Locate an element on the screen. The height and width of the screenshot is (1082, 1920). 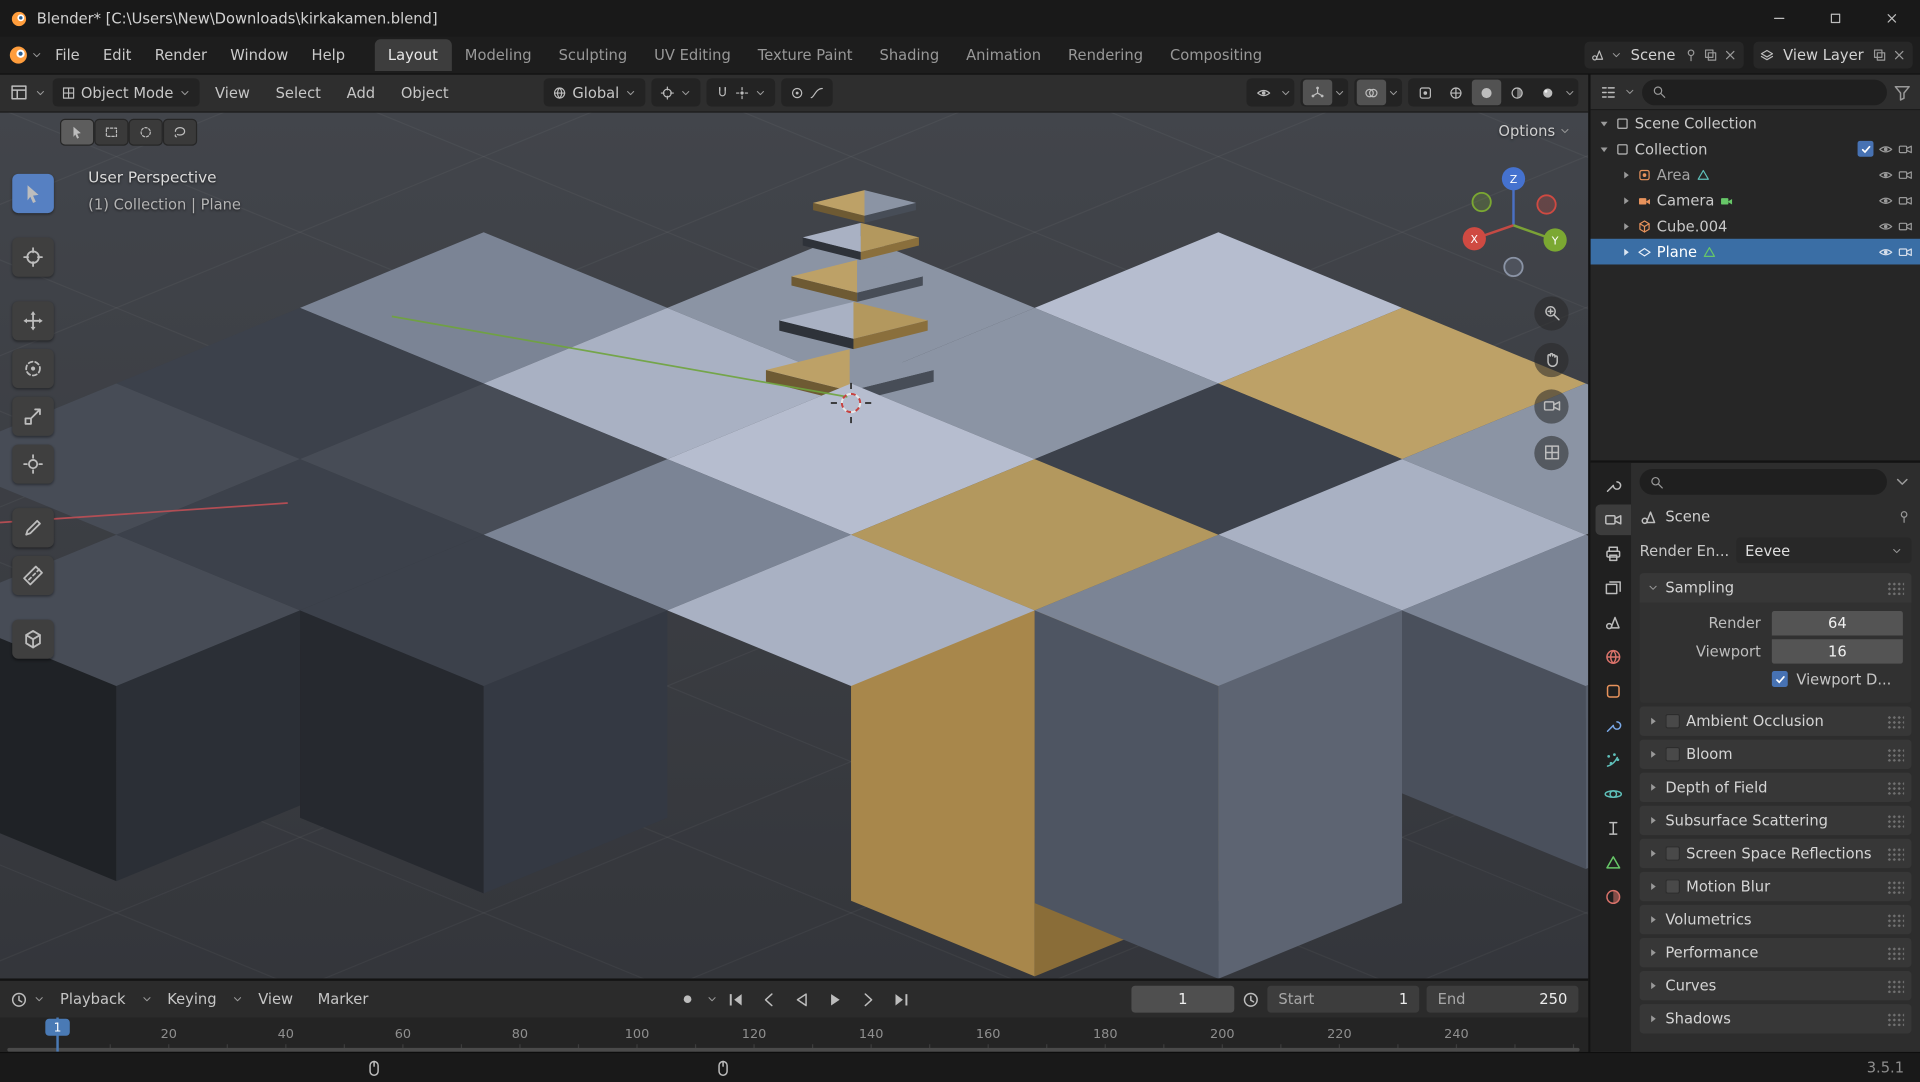
transform-orientation-dropdown: Global is located at coordinates (594, 93).